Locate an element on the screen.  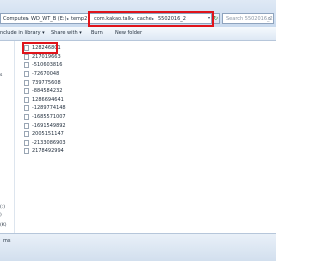
nav-item: s is located at coordinates (1, 75).